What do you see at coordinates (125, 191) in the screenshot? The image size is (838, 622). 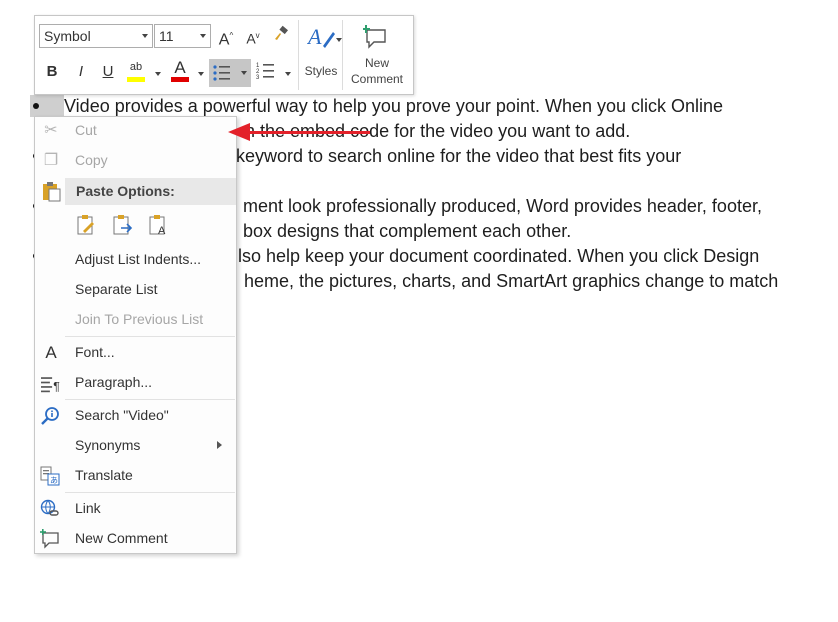 I see `paste-options-label: Paste Options:` at bounding box center [125, 191].